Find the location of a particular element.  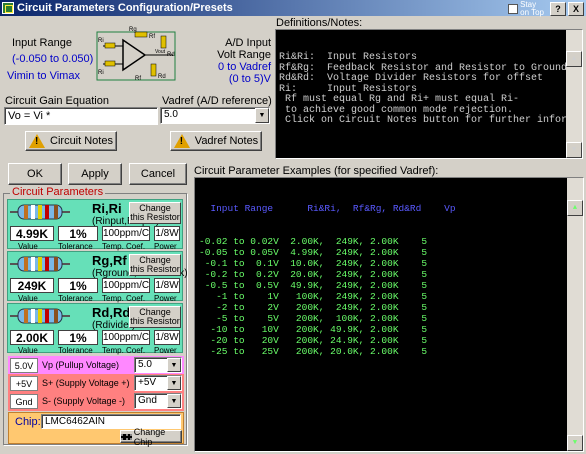

resistor-name: Rd,Rd is located at coordinates (111, 312).